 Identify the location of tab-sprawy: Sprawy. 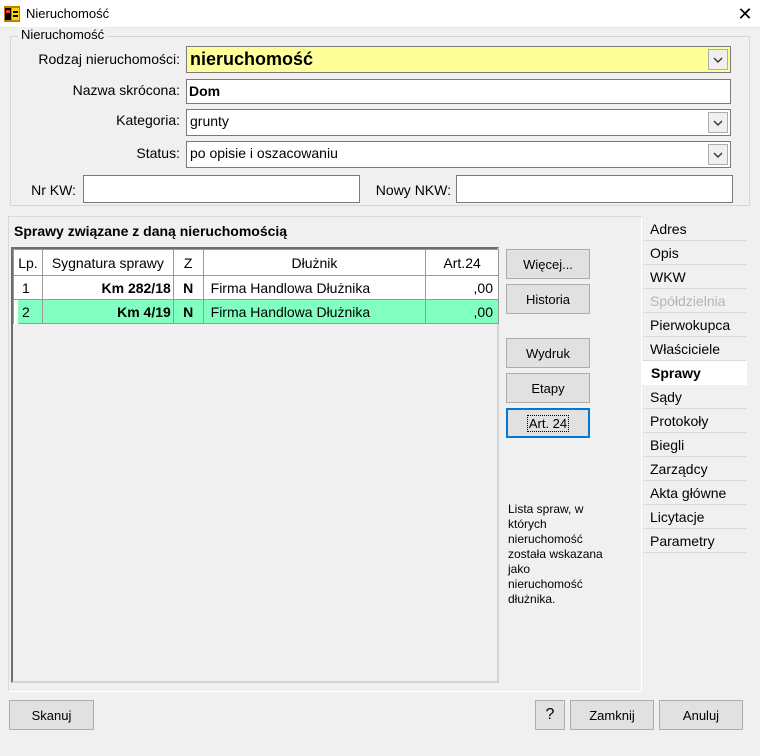
(694, 373).